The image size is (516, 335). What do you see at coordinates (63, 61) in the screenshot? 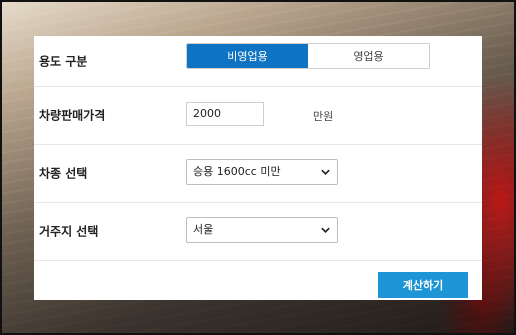
I see `usage-label: 용도 구분` at bounding box center [63, 61].